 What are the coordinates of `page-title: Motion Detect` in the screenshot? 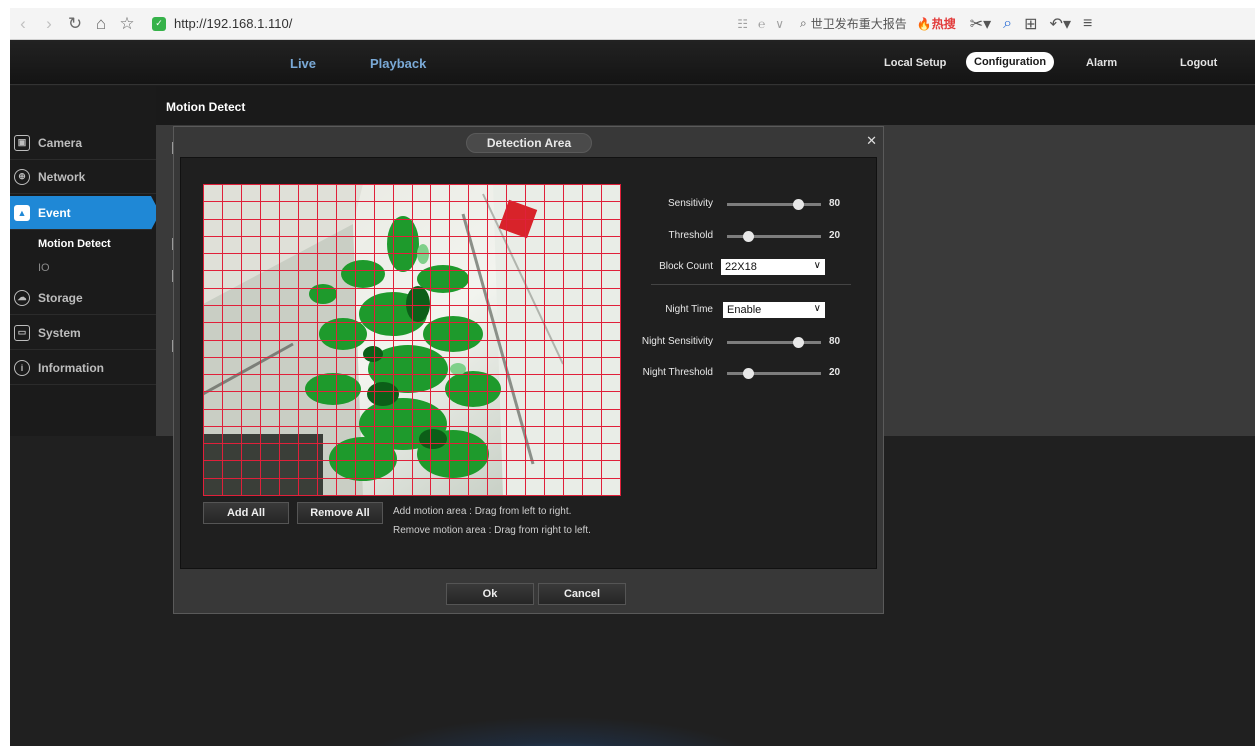 It's located at (206, 107).